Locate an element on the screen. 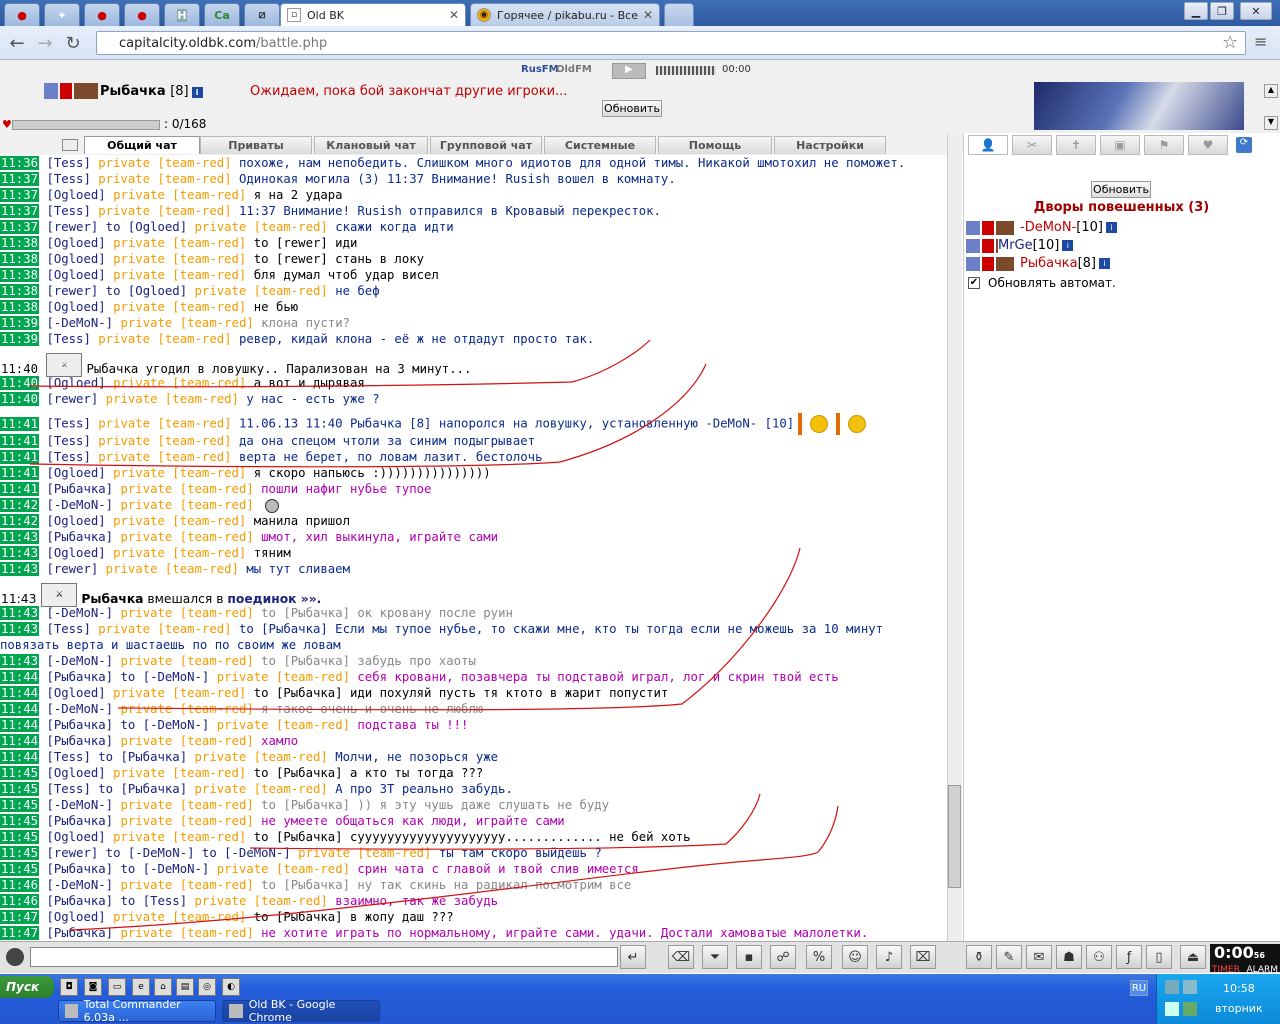 This screenshot has height=1024, width=1280. smile-icon: ☺ is located at coordinates (855, 957).